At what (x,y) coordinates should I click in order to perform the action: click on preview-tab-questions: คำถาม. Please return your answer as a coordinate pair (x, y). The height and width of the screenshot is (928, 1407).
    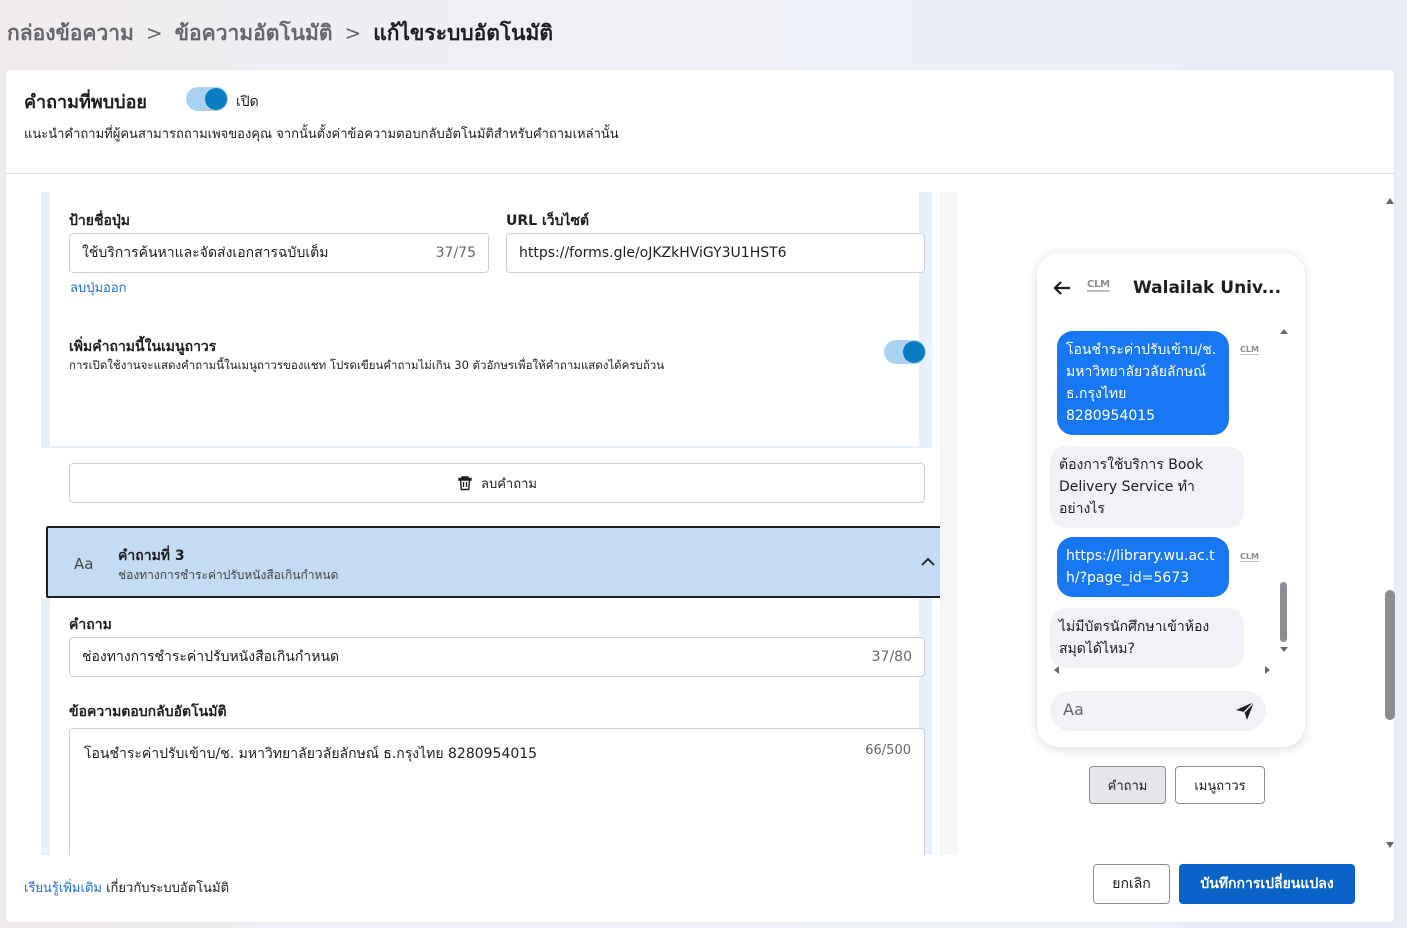
    Looking at the image, I should click on (1127, 785).